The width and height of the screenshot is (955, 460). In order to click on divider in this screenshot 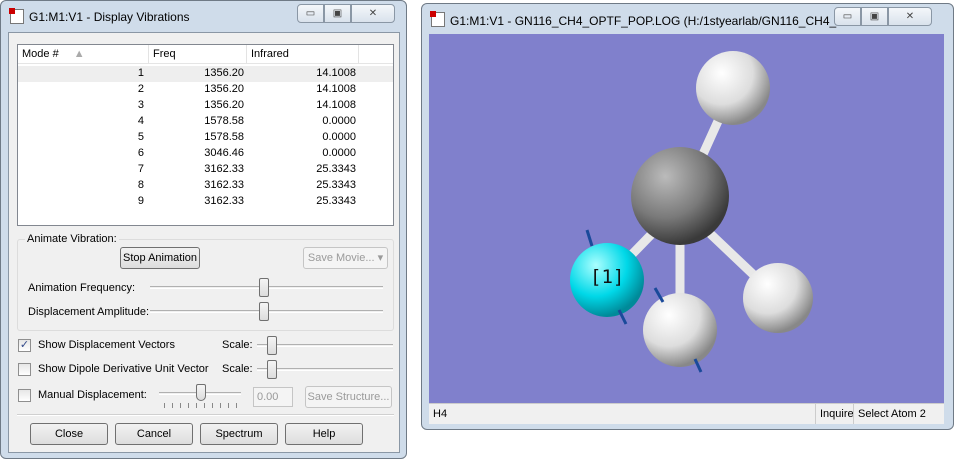, I will do `click(205, 415)`.